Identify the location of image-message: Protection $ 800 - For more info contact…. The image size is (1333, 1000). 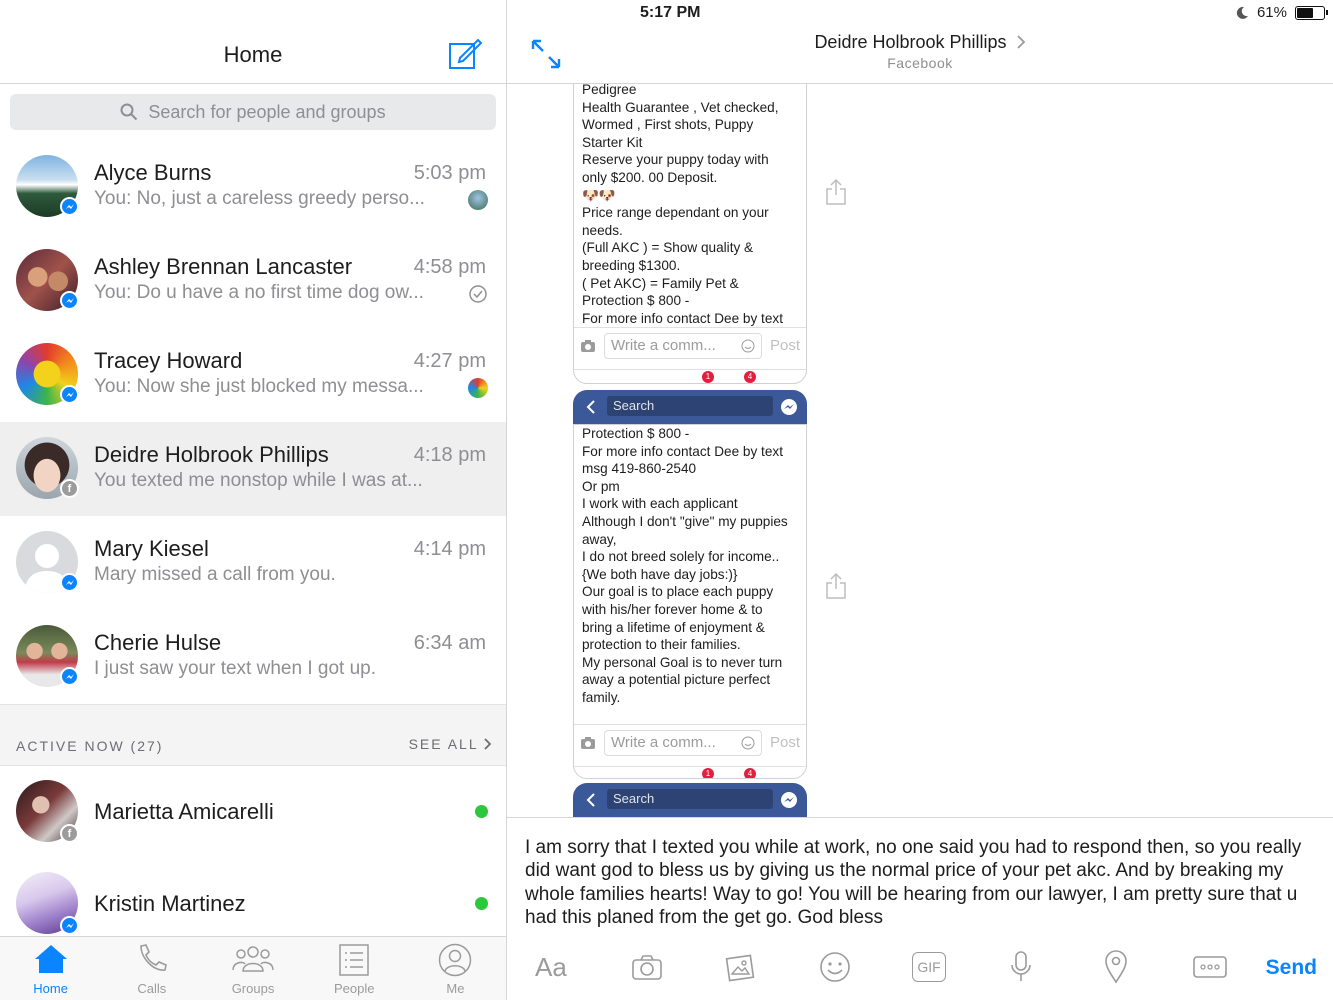
(690, 601).